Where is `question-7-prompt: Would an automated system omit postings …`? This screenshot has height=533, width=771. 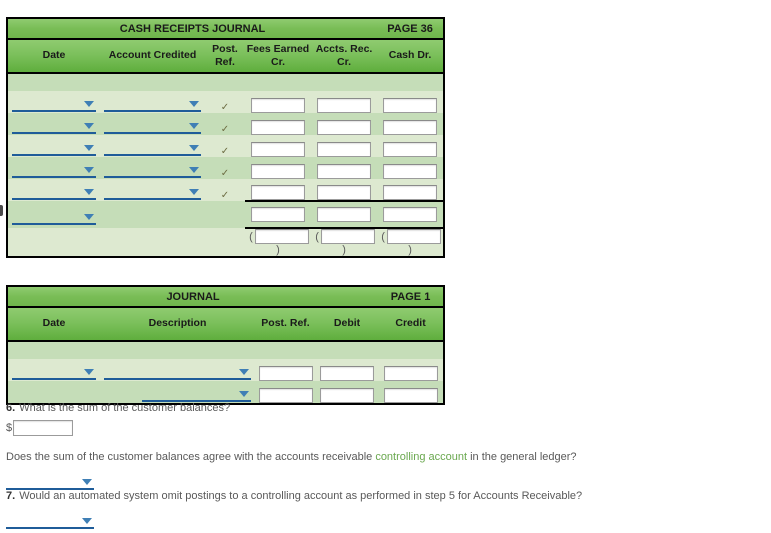
question-7-prompt: Would an automated system omit postings … is located at coordinates (301, 496).